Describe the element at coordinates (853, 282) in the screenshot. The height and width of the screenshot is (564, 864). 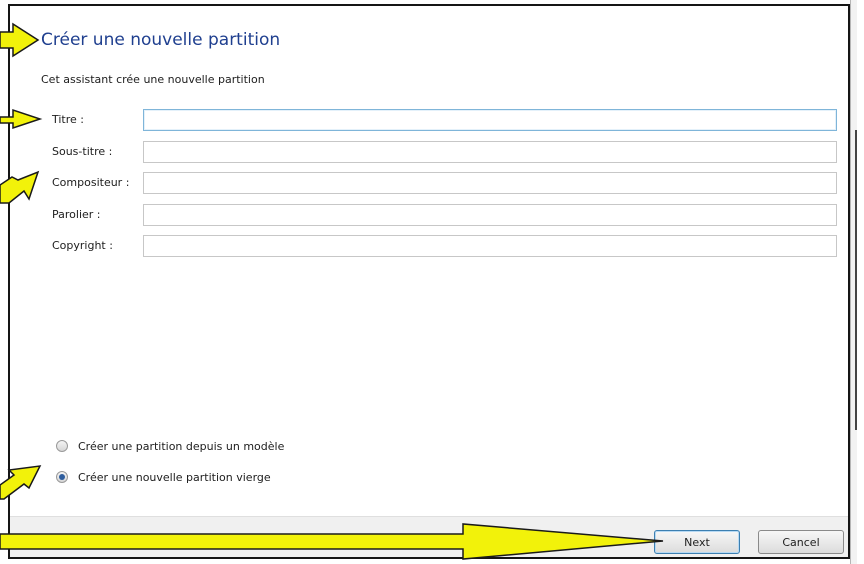
I see `window-edge-scrollbar` at that location.